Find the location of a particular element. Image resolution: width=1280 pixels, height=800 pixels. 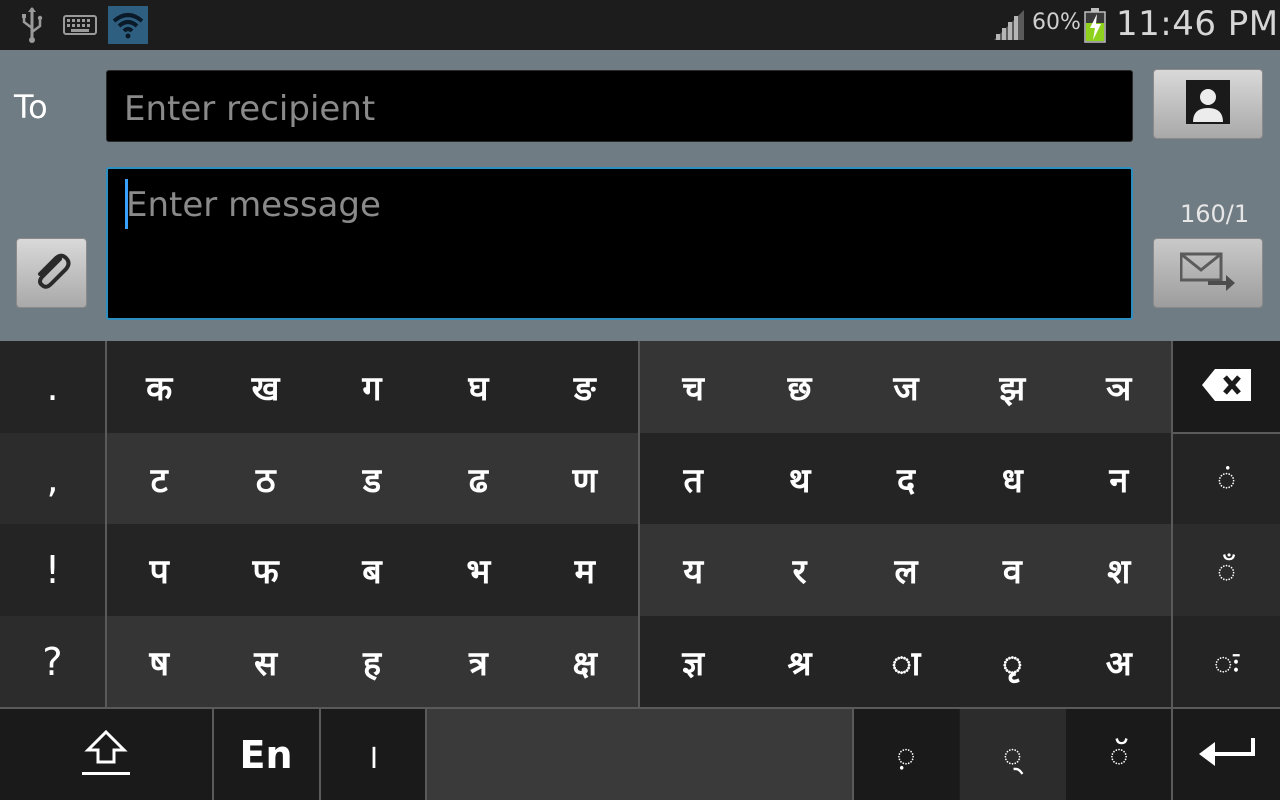

key-letter: ◌ा is located at coordinates (906, 662).